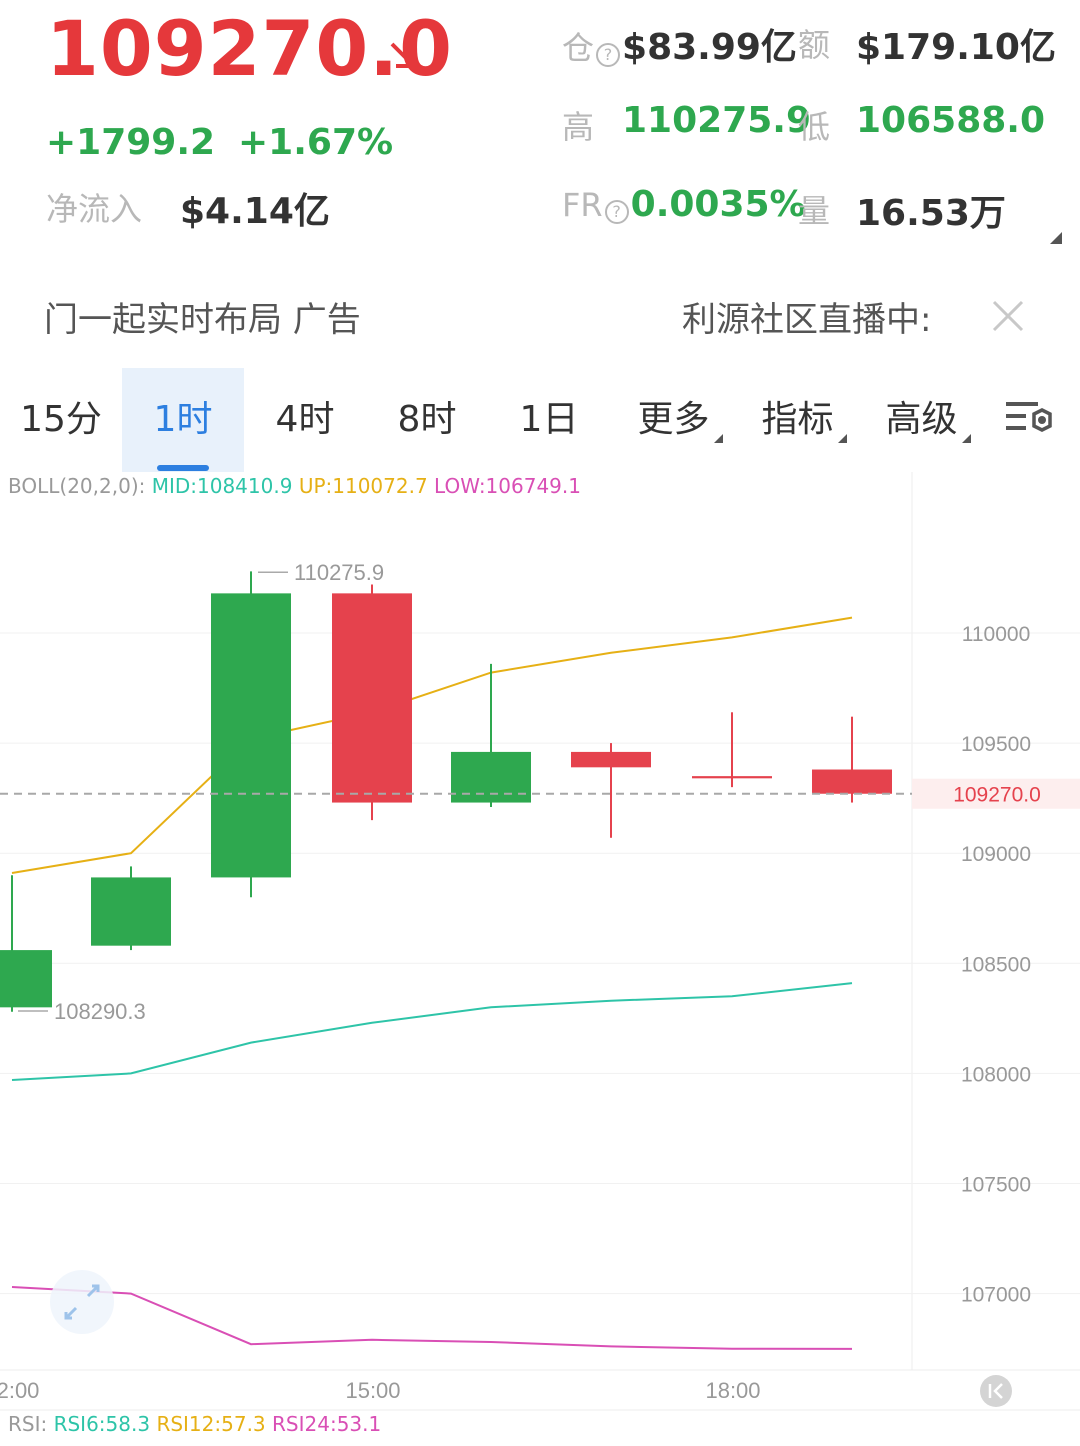 This screenshot has height=1446, width=1080. What do you see at coordinates (996, 1074) in the screenshot?
I see `y-tick-label: 108000` at bounding box center [996, 1074].